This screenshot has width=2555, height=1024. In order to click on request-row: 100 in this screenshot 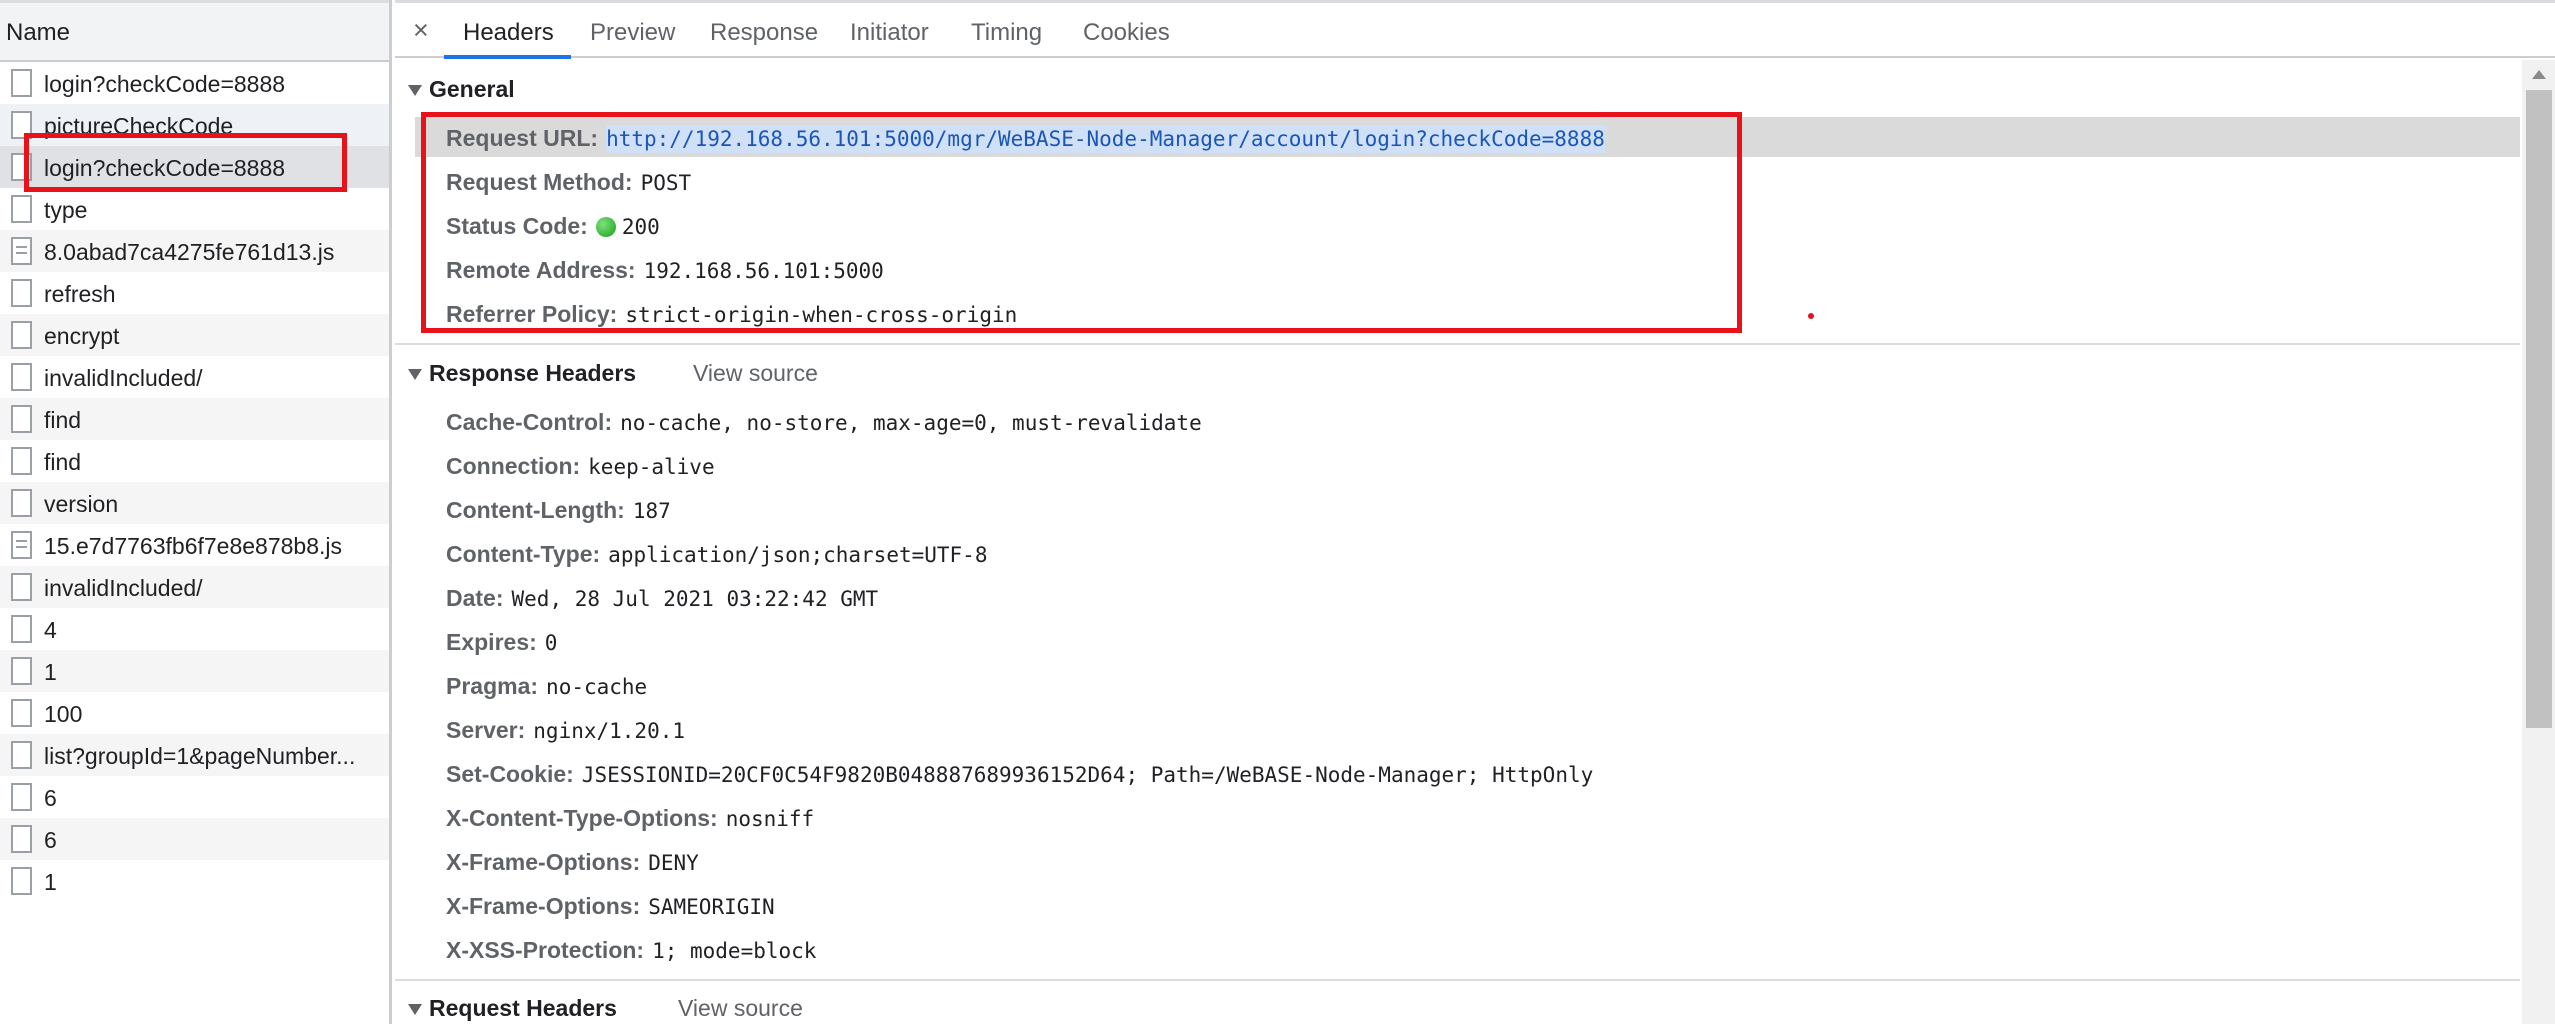, I will do `click(194, 713)`.